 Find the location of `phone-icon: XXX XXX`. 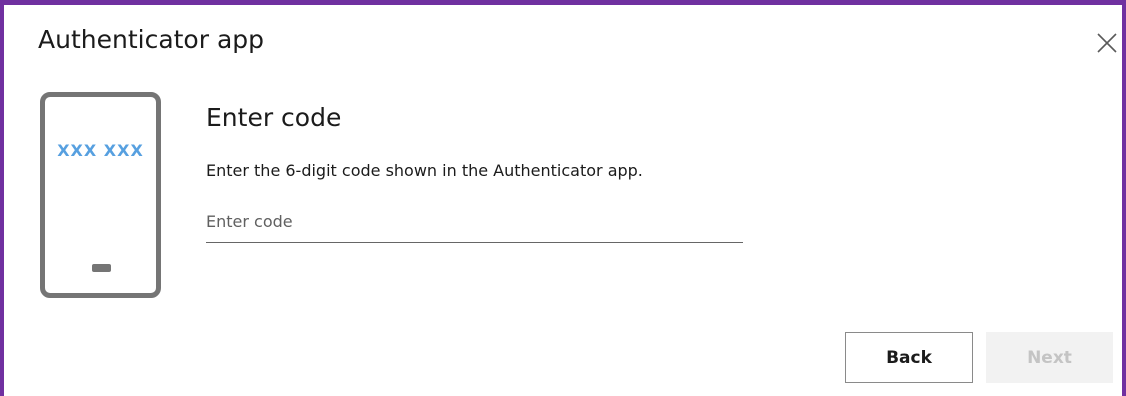

phone-icon: XXX XXX is located at coordinates (100, 195).